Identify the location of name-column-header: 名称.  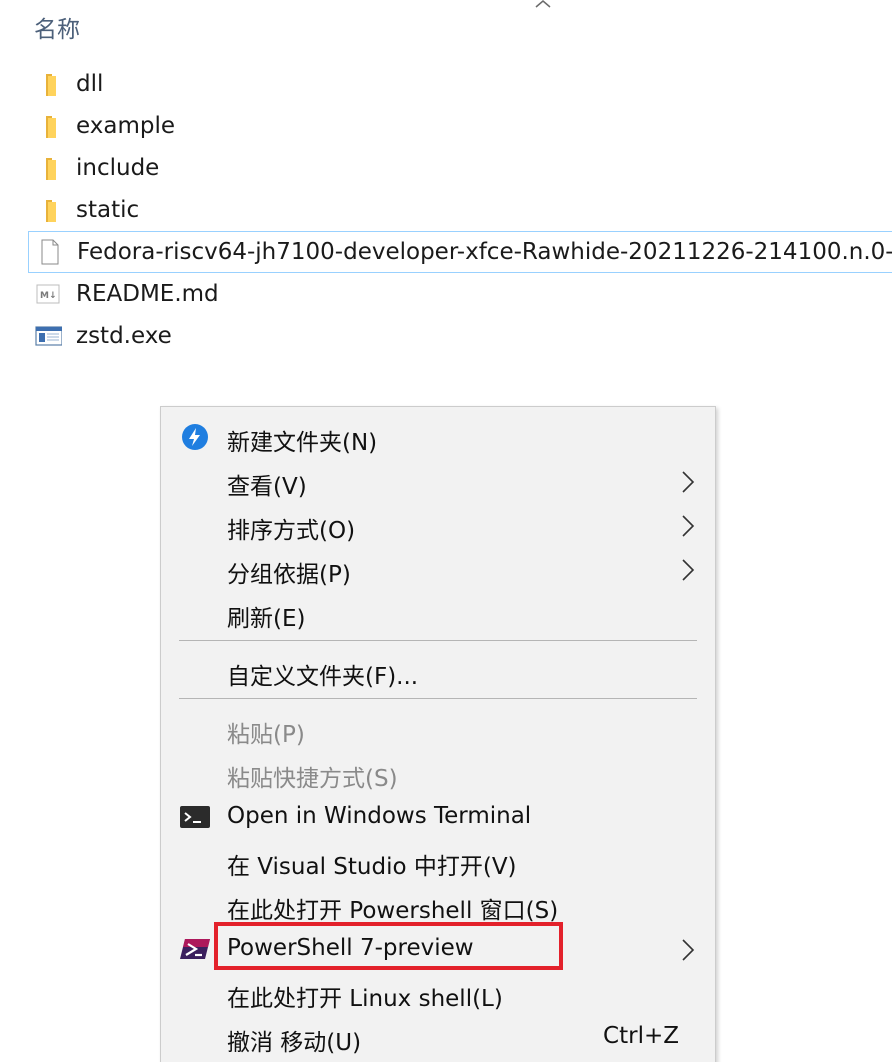
(57, 27).